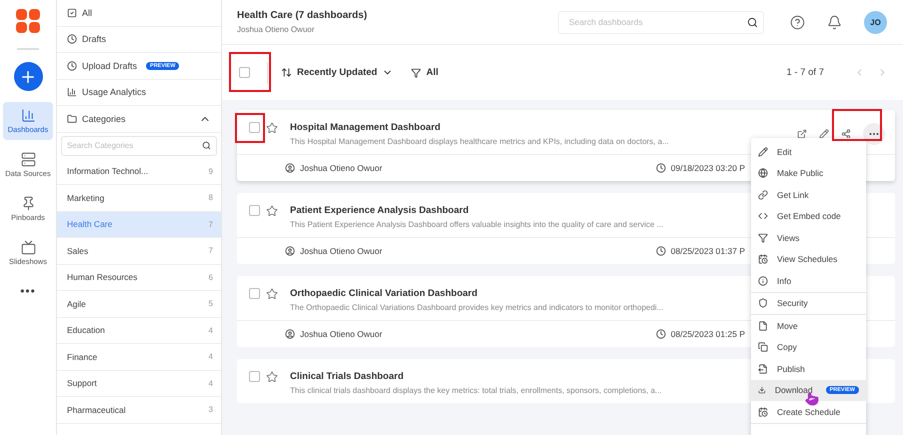 The image size is (903, 435). What do you see at coordinates (805, 72) in the screenshot?
I see `pagination-label: 1 - 7 of 7` at bounding box center [805, 72].